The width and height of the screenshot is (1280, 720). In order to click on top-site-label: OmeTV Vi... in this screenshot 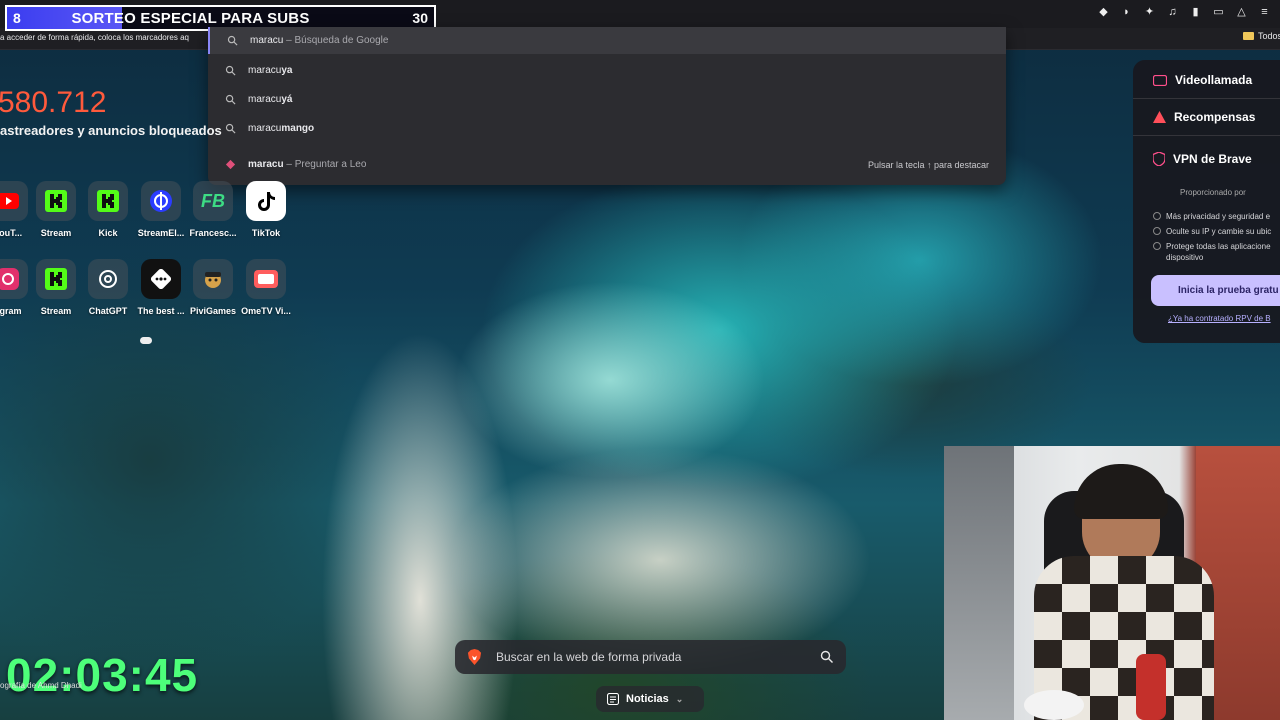, I will do `click(266, 311)`.